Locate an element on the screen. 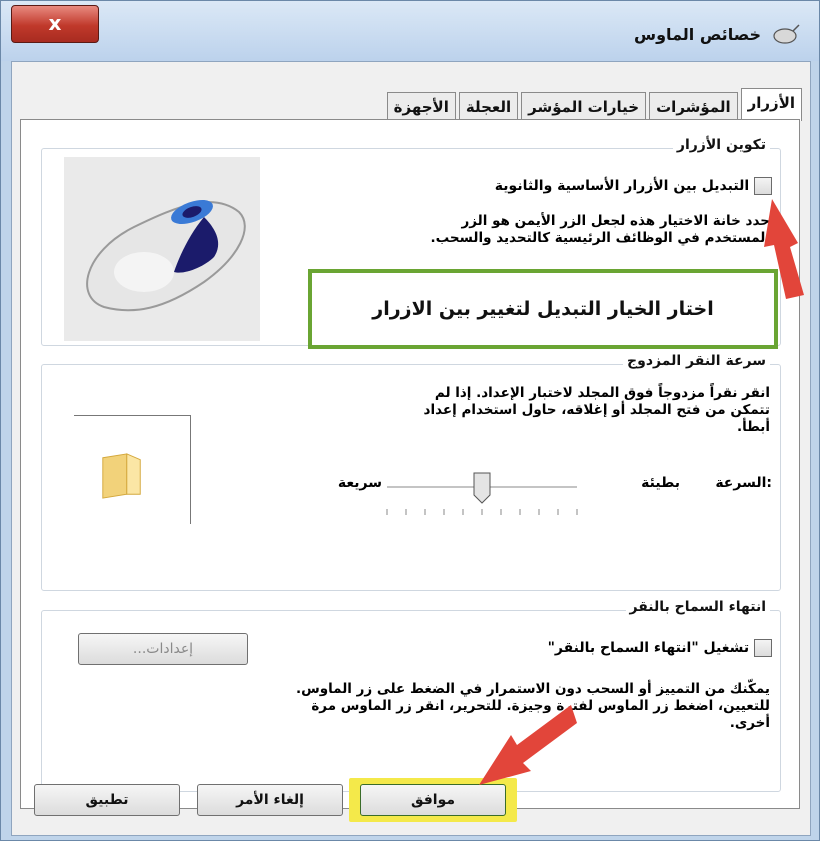 The width and height of the screenshot is (820, 841). mouse-image is located at coordinates (162, 249).